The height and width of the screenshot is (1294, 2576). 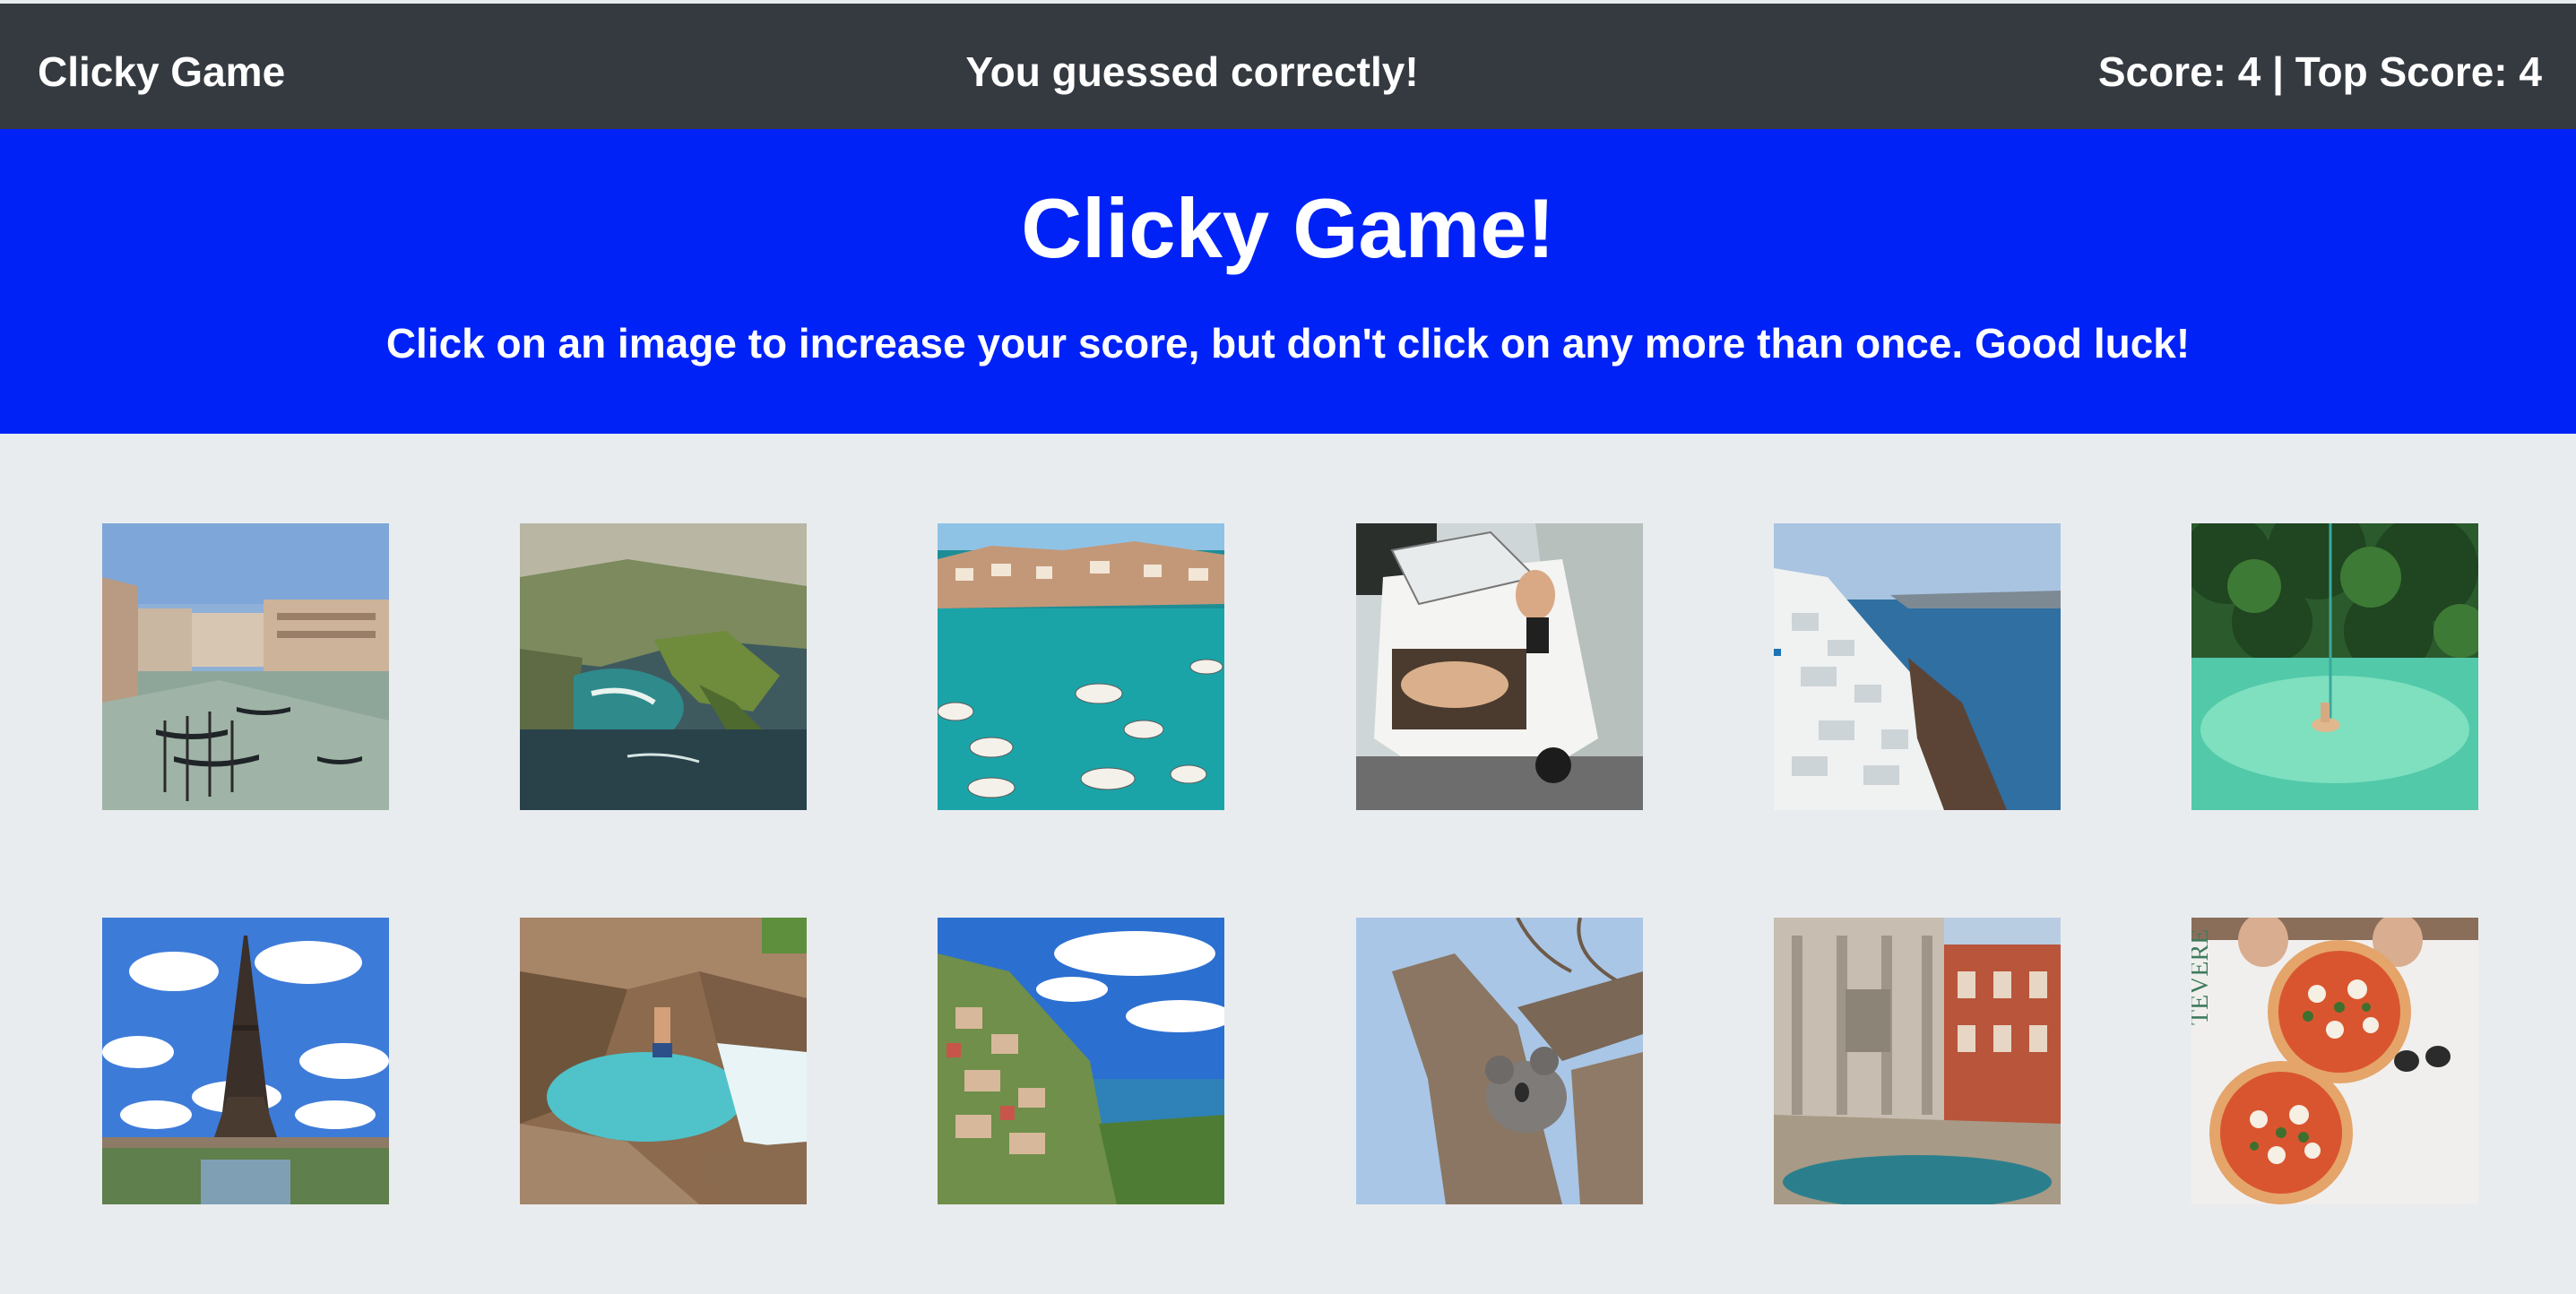 I want to click on jungle-lagoon-swing-image, so click(x=2334, y=666).